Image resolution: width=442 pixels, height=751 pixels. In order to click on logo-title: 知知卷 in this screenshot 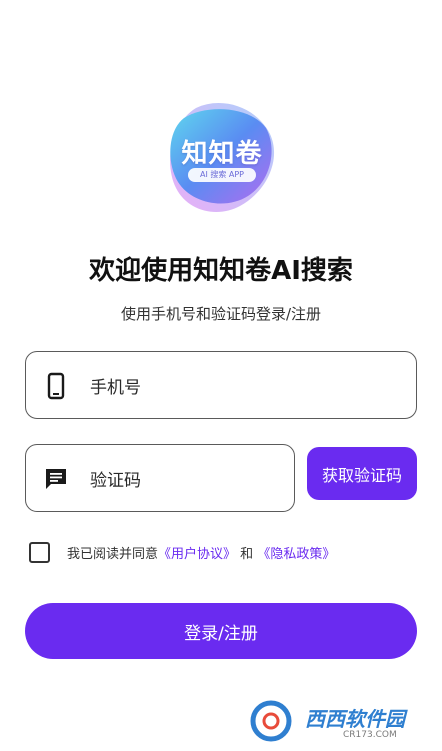, I will do `click(222, 154)`.